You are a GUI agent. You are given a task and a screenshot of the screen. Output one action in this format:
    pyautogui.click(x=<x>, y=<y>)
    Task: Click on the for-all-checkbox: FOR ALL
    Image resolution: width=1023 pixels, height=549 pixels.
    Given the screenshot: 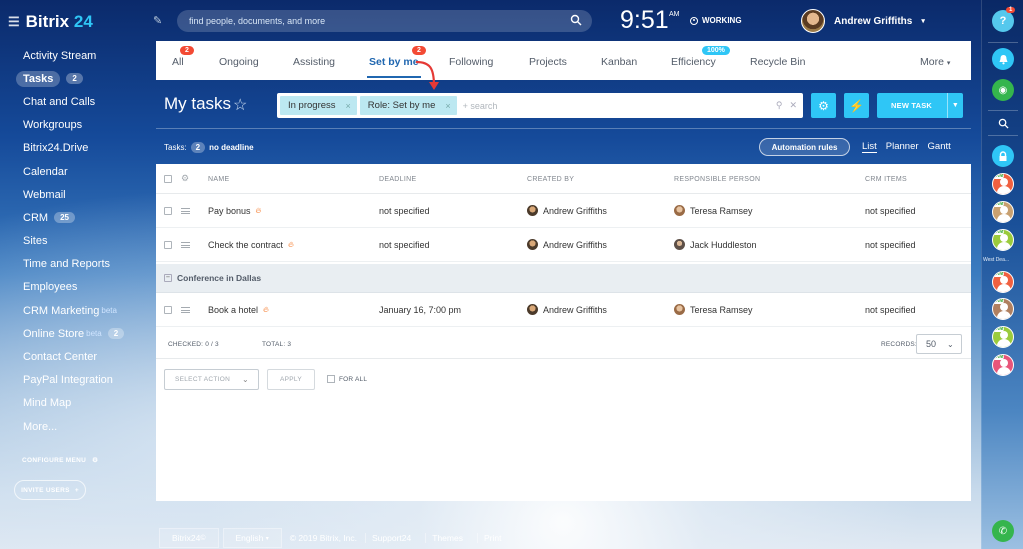 What is the action you would take?
    pyautogui.click(x=347, y=379)
    